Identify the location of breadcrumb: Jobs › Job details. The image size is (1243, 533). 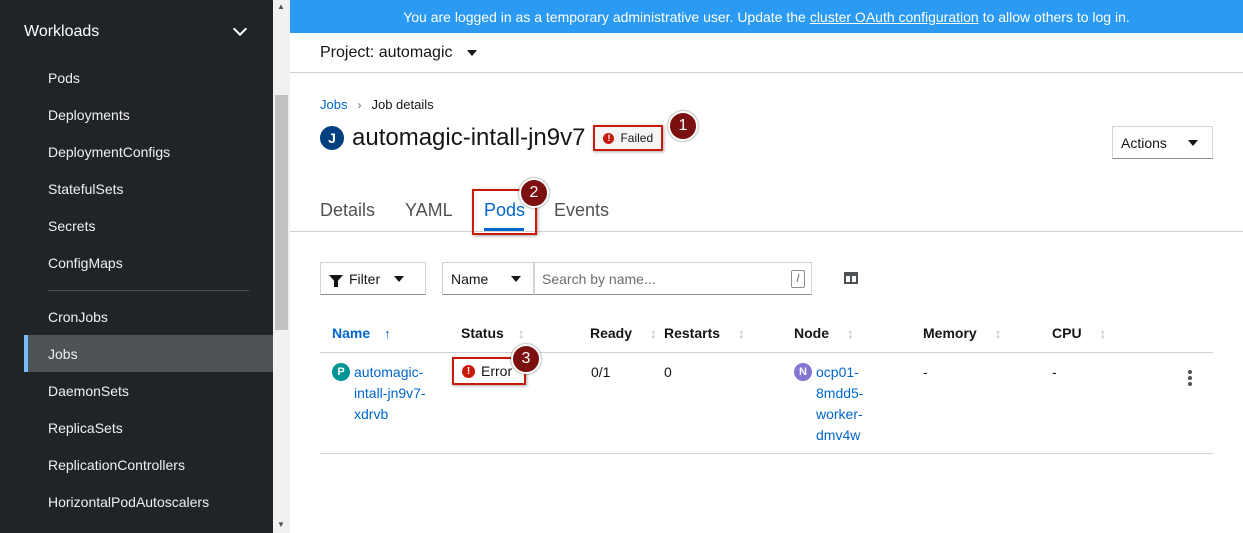
(377, 104).